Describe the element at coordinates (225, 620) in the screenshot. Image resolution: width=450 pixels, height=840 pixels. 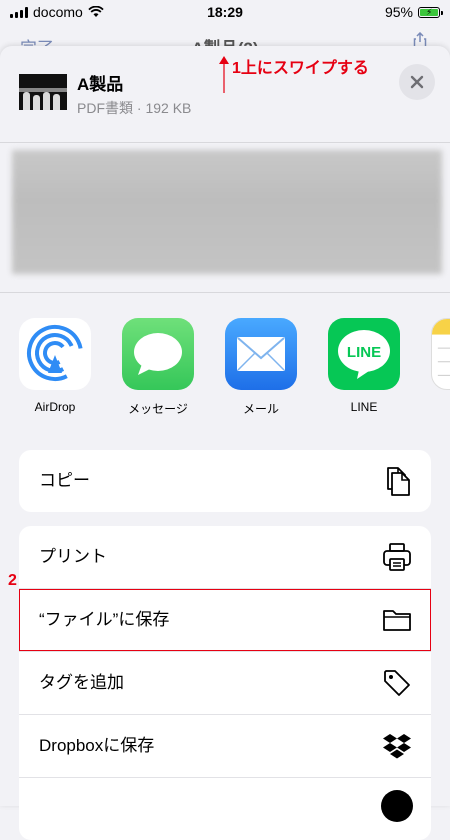
I see `highlight-box` at that location.